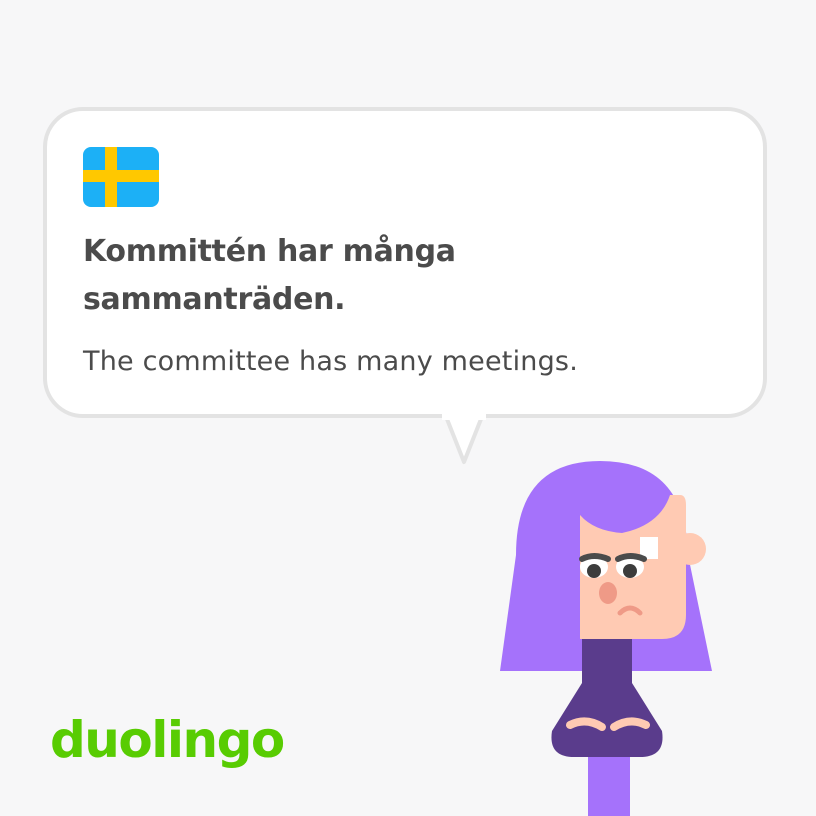 The image size is (816, 816). I want to click on english-translation: The committee has many meetings., so click(330, 361).